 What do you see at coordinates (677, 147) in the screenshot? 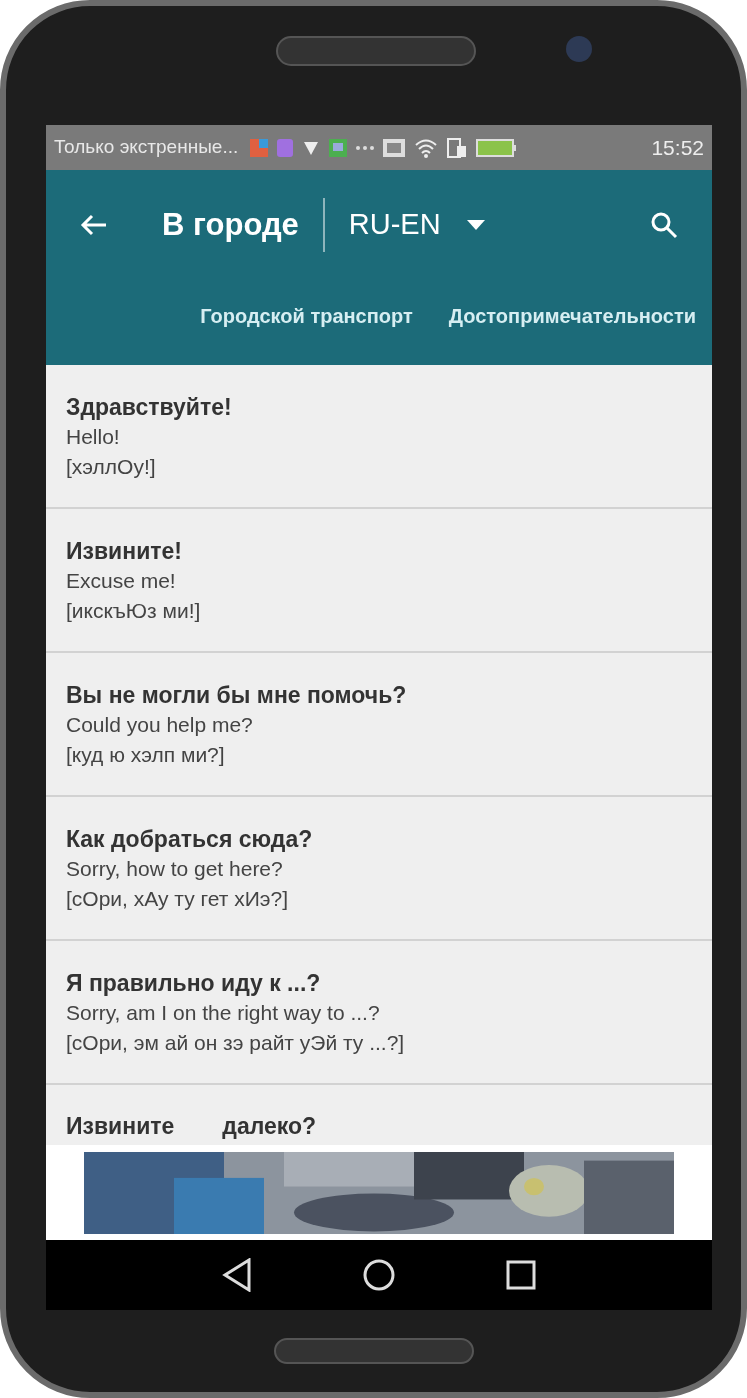
I see `status-time: 15:52` at bounding box center [677, 147].